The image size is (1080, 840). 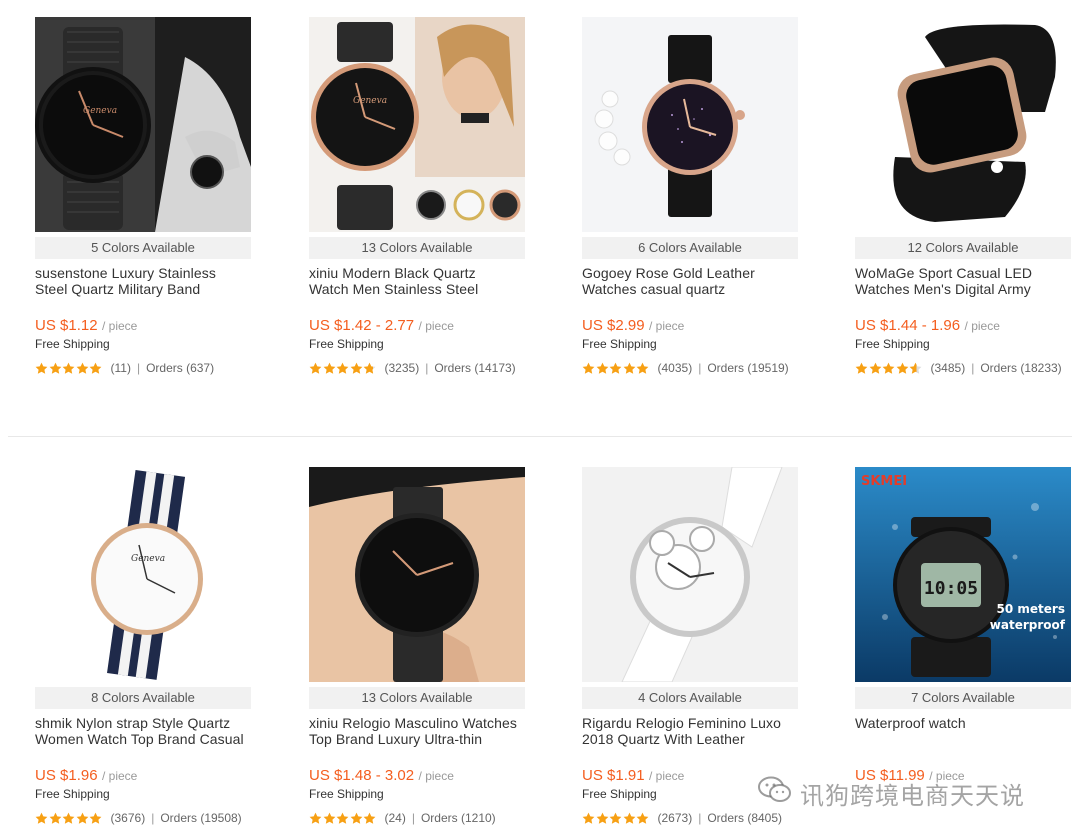 I want to click on wristwatch-black-rosegold-icon: Geneva, so click(x=417, y=124).